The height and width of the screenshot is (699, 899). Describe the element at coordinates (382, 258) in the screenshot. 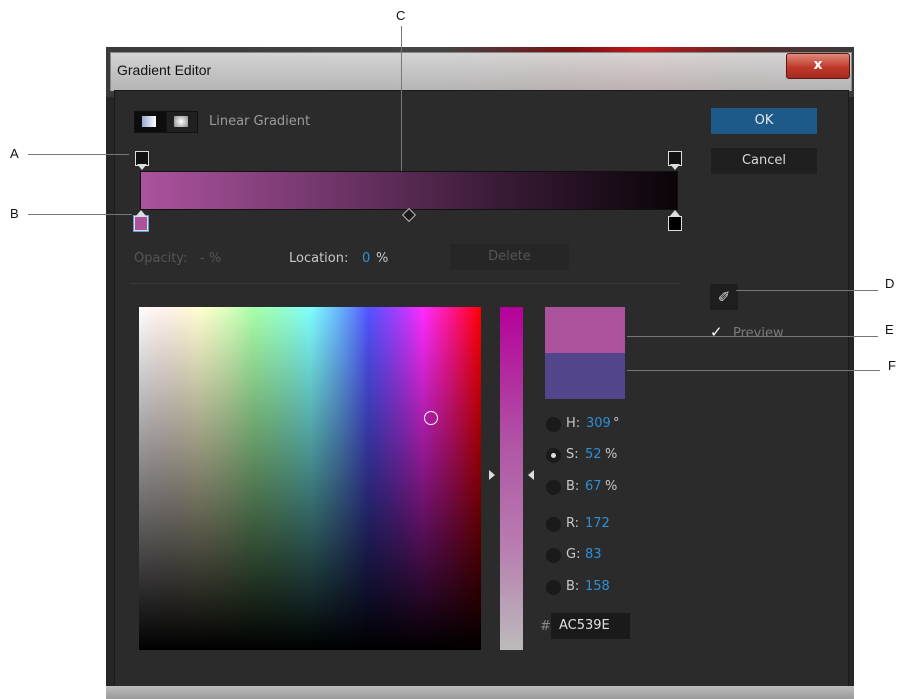

I see `location-unit: %` at that location.